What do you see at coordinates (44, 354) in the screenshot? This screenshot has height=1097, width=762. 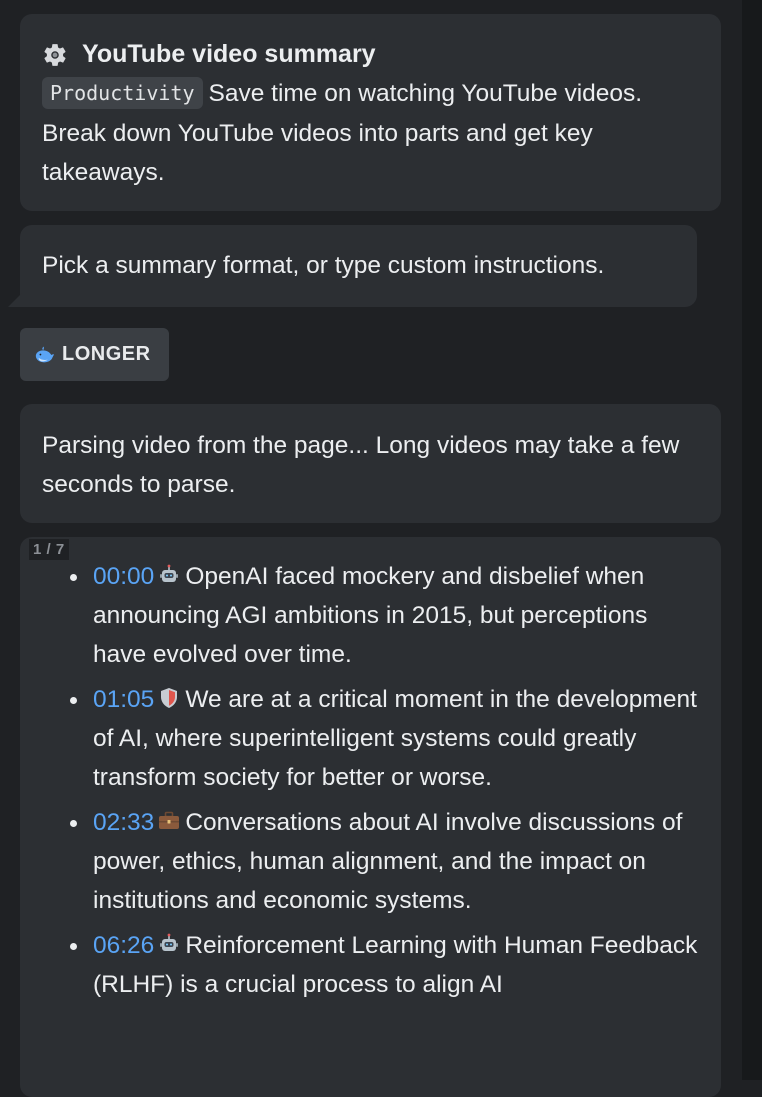 I see `whale-icon` at bounding box center [44, 354].